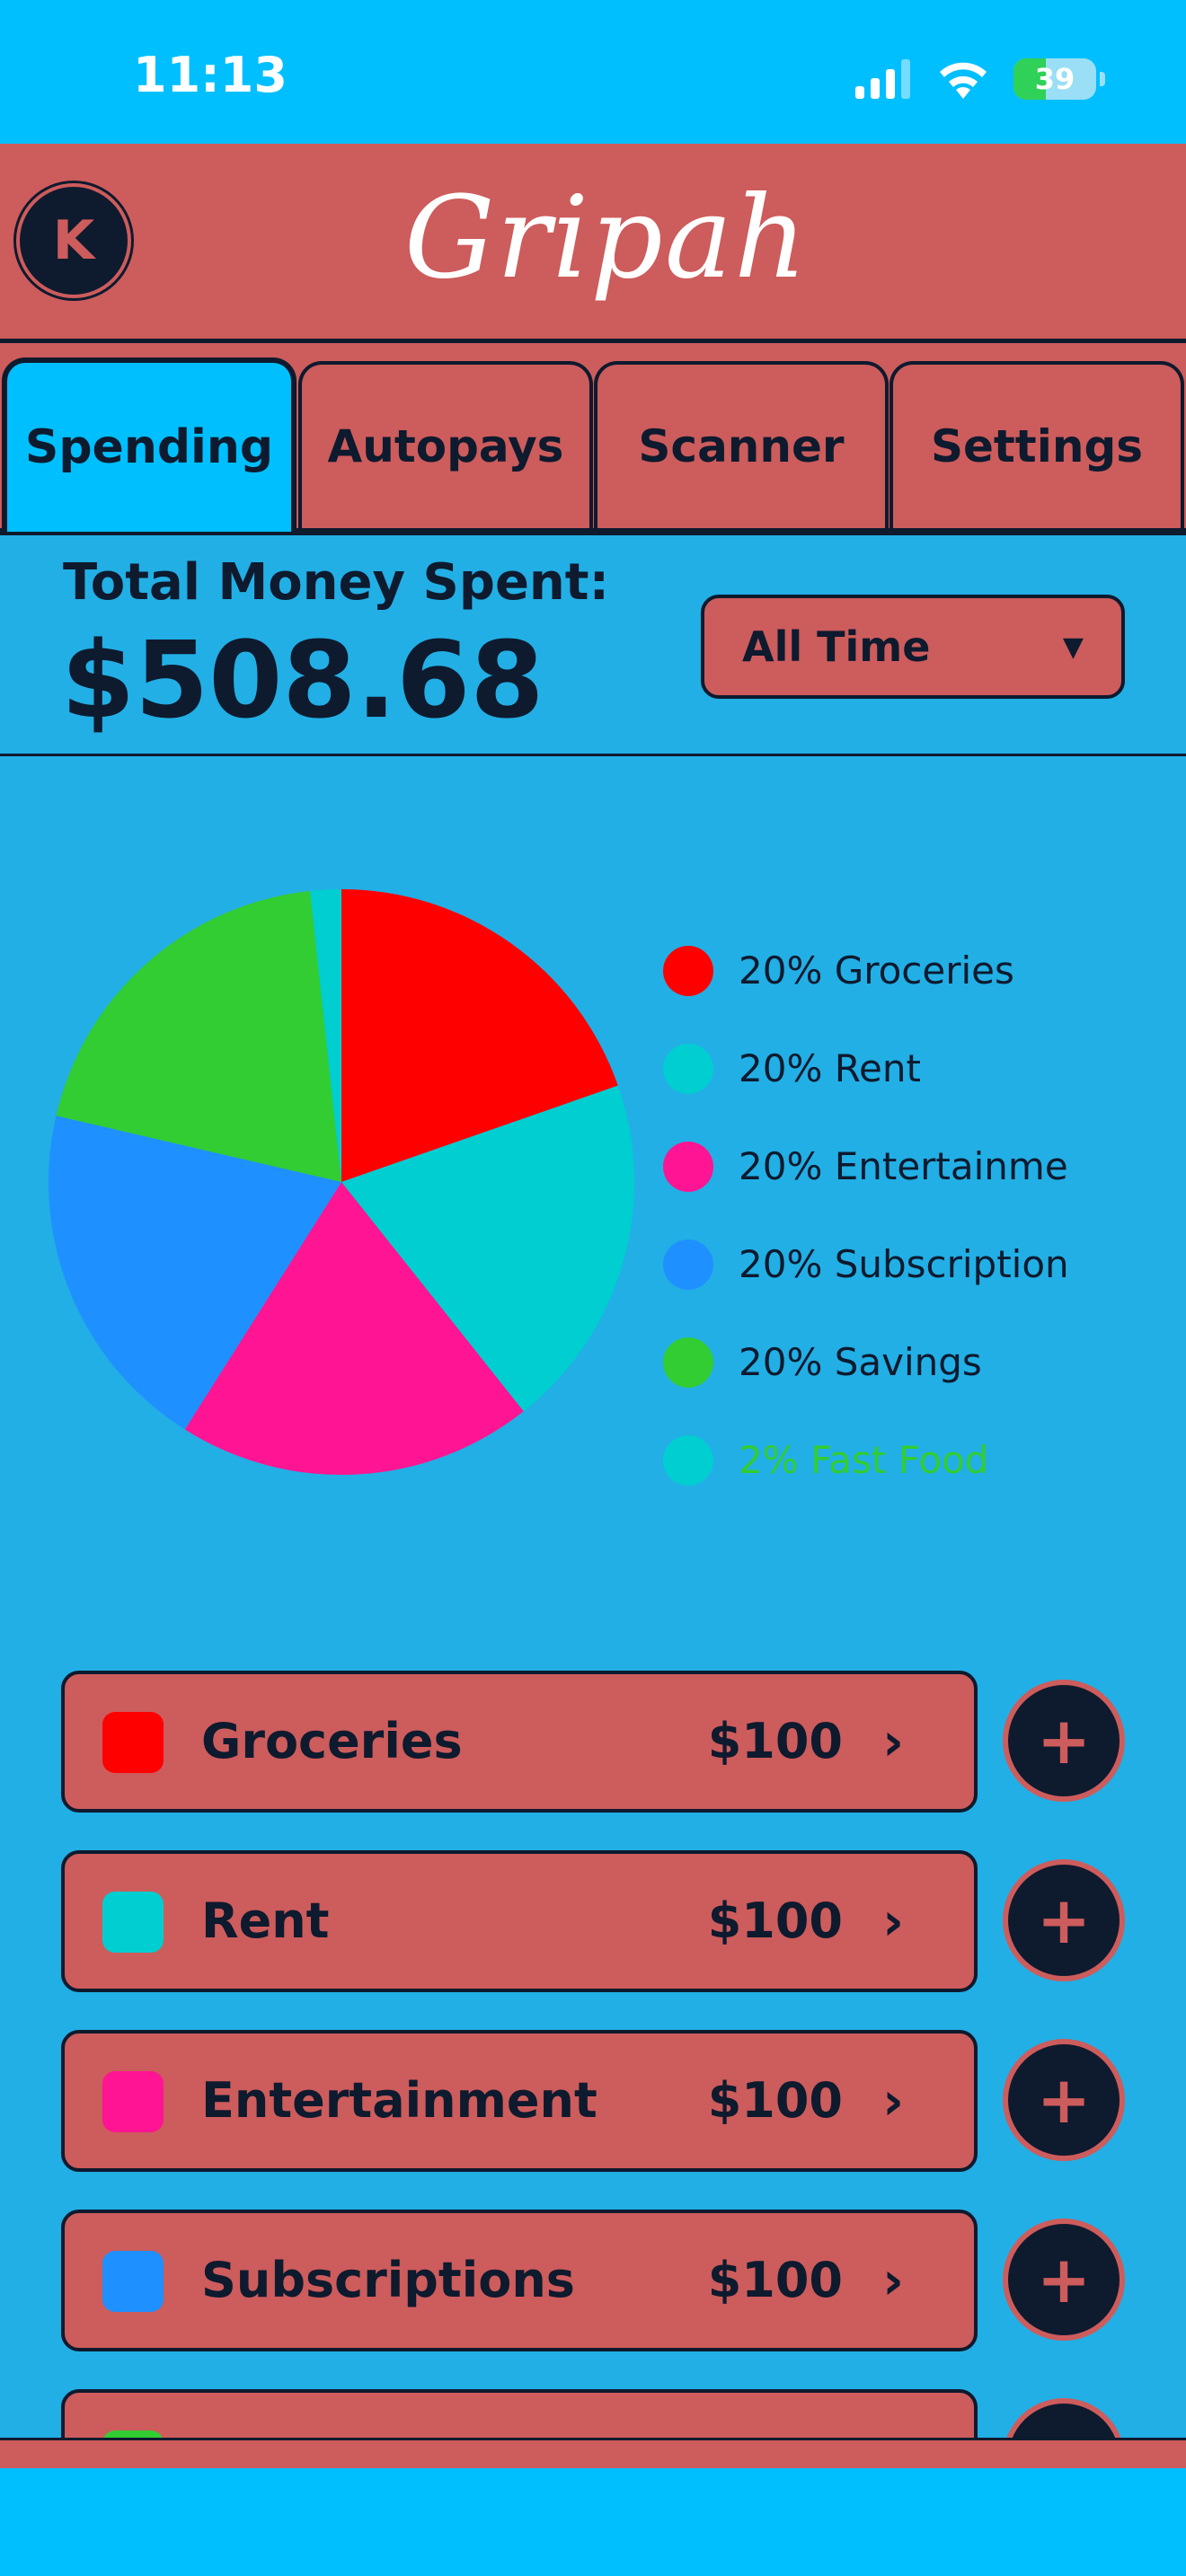 The image size is (1186, 2576). Describe the element at coordinates (903, 1264) in the screenshot. I see `legend-label: 20% Subscriptions` at that location.